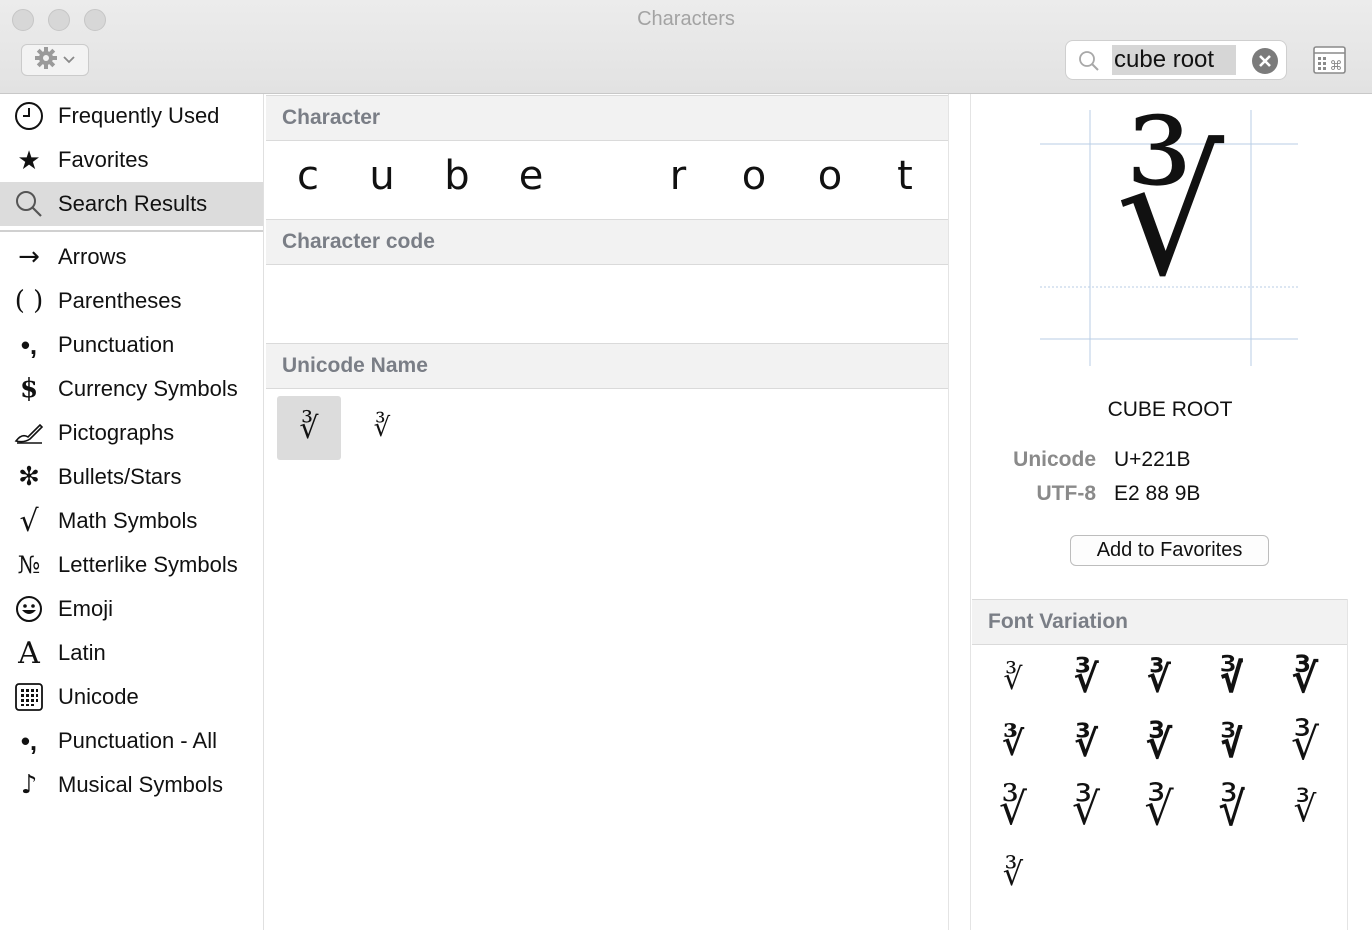  Describe the element at coordinates (905, 176) in the screenshot. I see `character-cell: t` at that location.